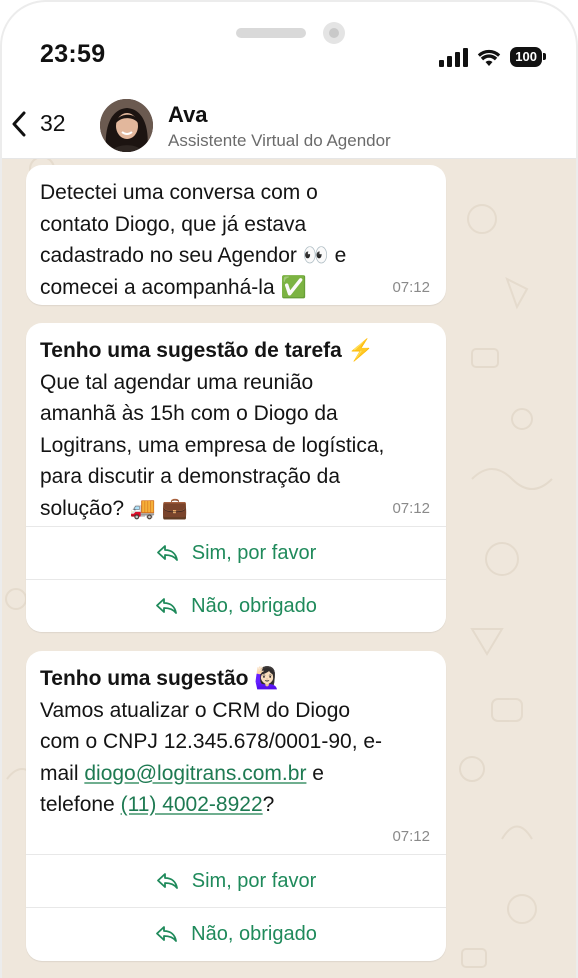  I want to click on contact-name: Ava, so click(188, 115).